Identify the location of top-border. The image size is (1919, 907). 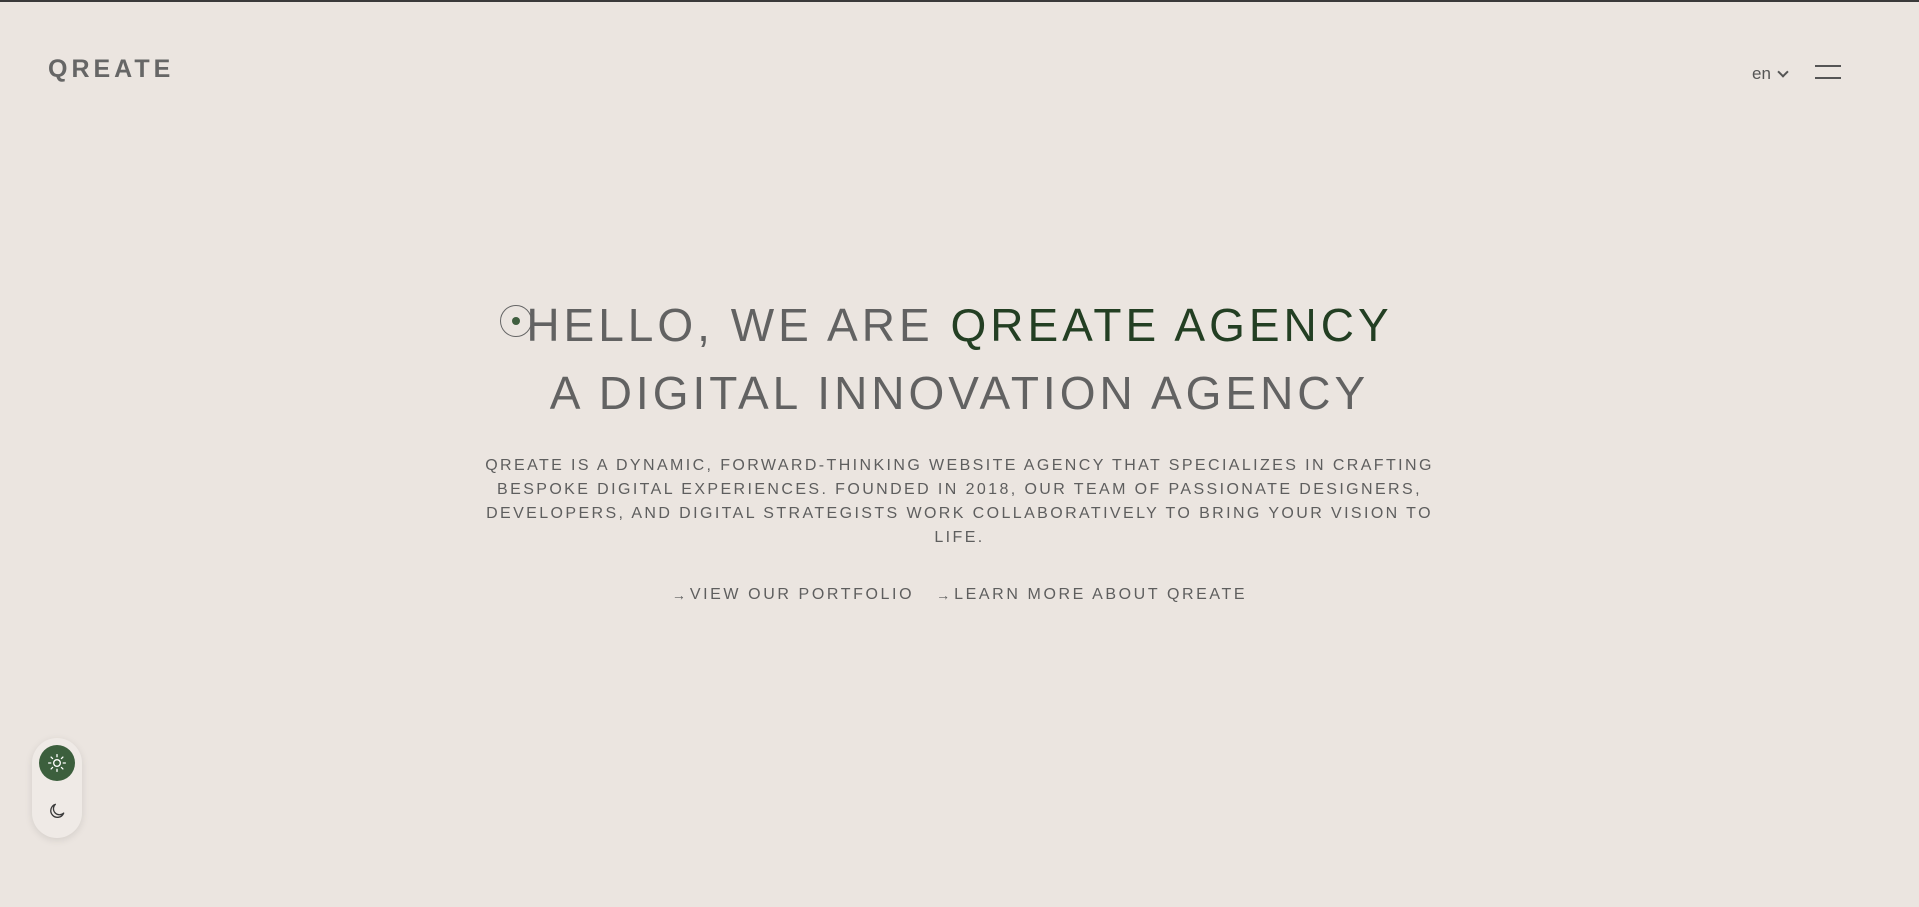
(959, 1).